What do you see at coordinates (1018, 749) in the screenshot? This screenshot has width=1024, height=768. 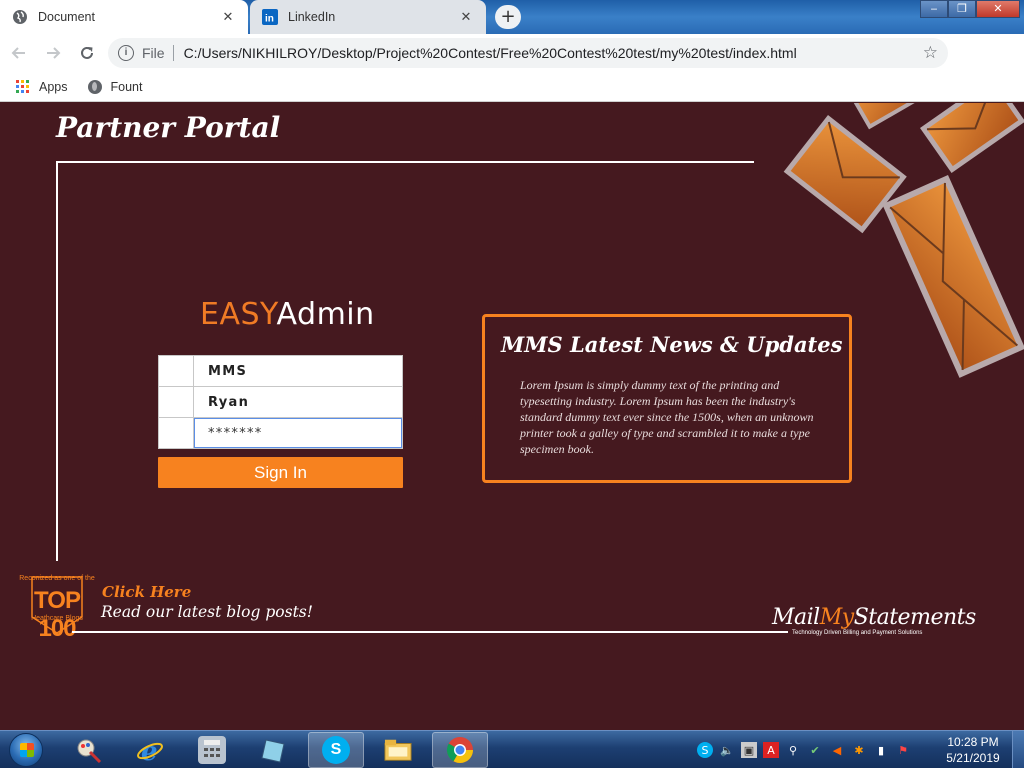 I see `show-desktop-button` at bounding box center [1018, 749].